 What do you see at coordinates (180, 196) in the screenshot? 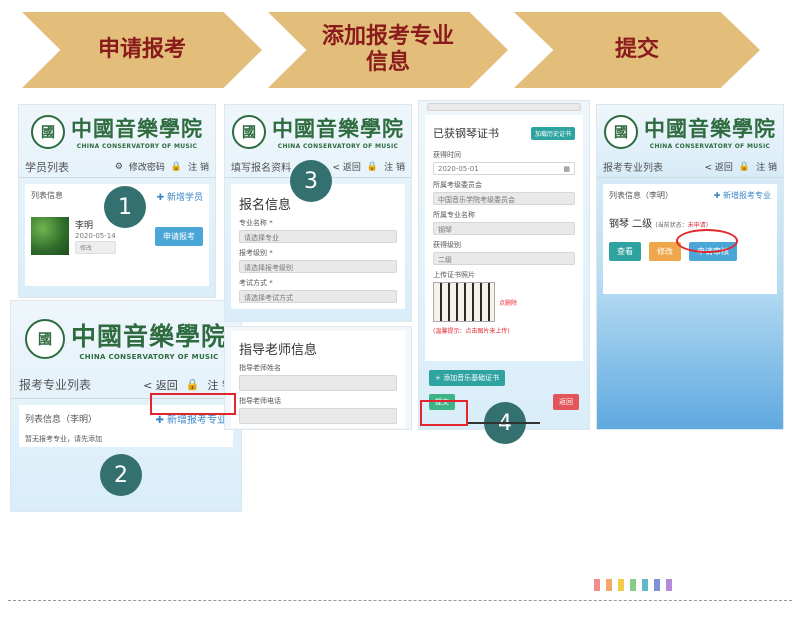
I see `add-student-button: ✚ 新增学员` at bounding box center [180, 196].